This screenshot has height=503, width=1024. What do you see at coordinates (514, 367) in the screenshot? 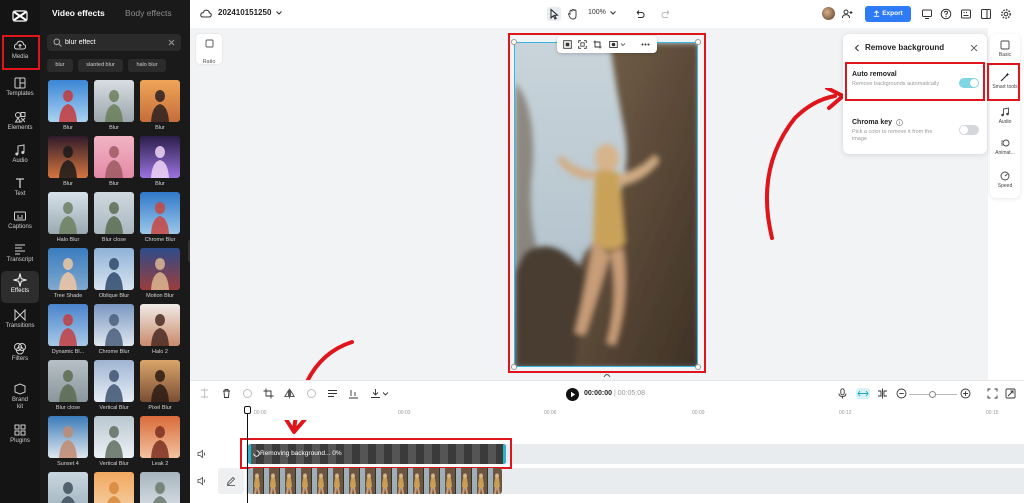
I see `resize-handle-bottom-left` at bounding box center [514, 367].